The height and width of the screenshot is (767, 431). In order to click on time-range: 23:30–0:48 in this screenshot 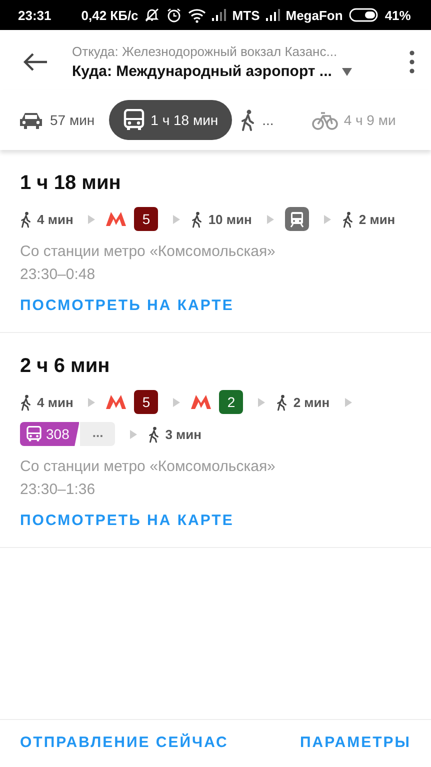, I will do `click(58, 274)`.